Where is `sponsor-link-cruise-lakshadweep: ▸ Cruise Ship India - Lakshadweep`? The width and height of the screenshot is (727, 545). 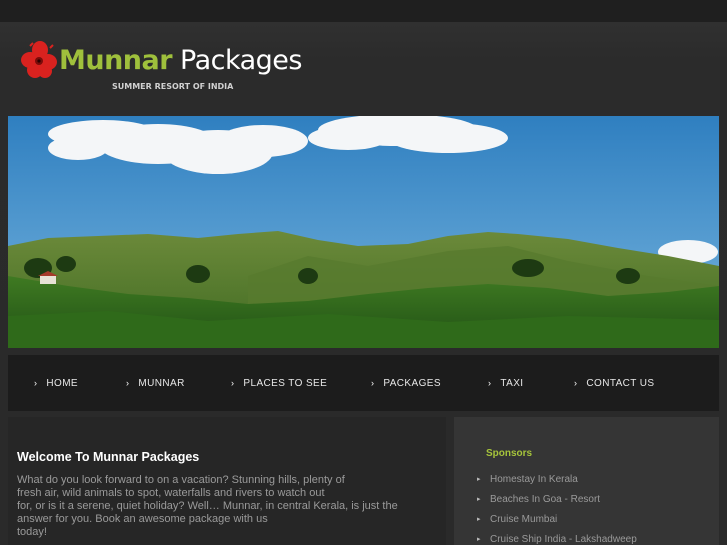
sponsor-link-cruise-lakshadweep: ▸ Cruise Ship India - Lakshadweep is located at coordinates (557, 539).